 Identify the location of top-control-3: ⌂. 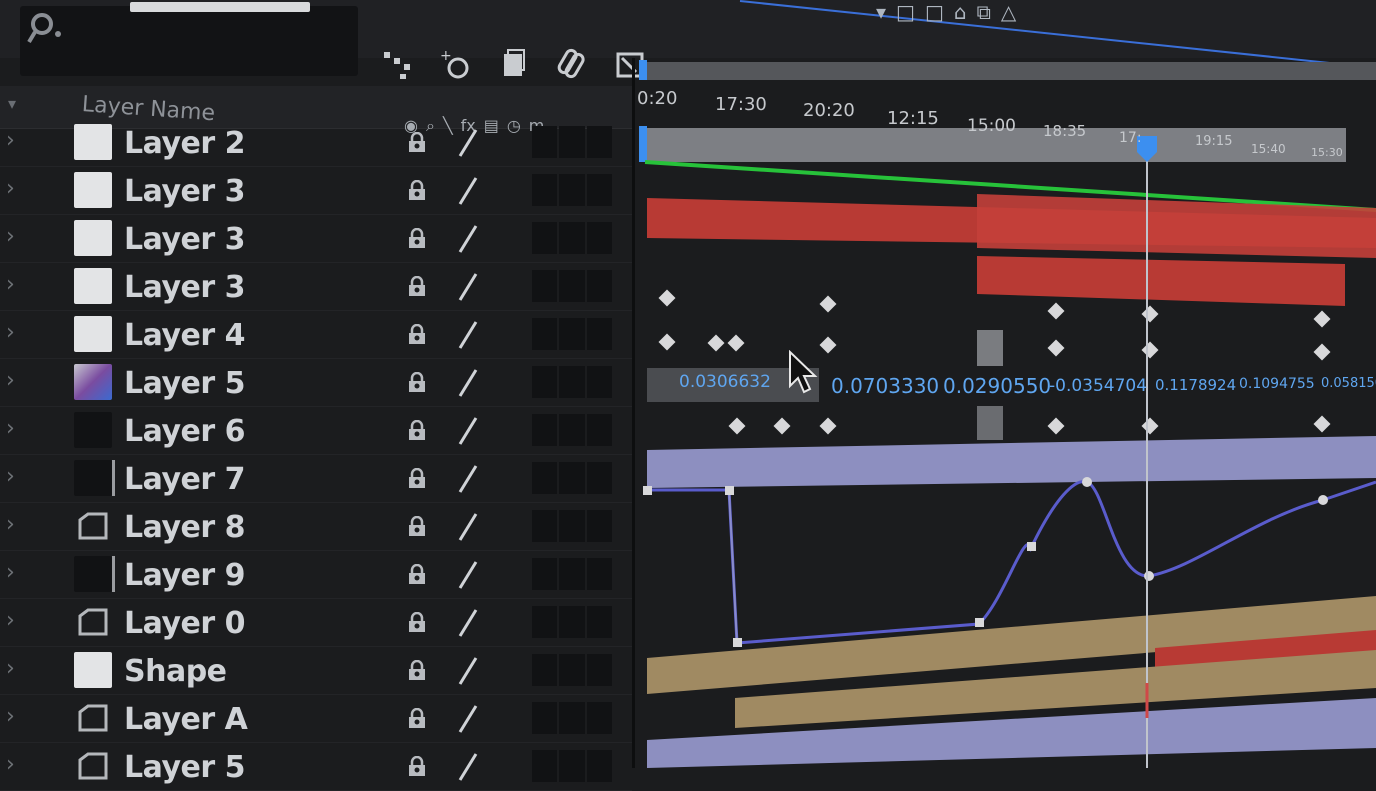
(960, 12).